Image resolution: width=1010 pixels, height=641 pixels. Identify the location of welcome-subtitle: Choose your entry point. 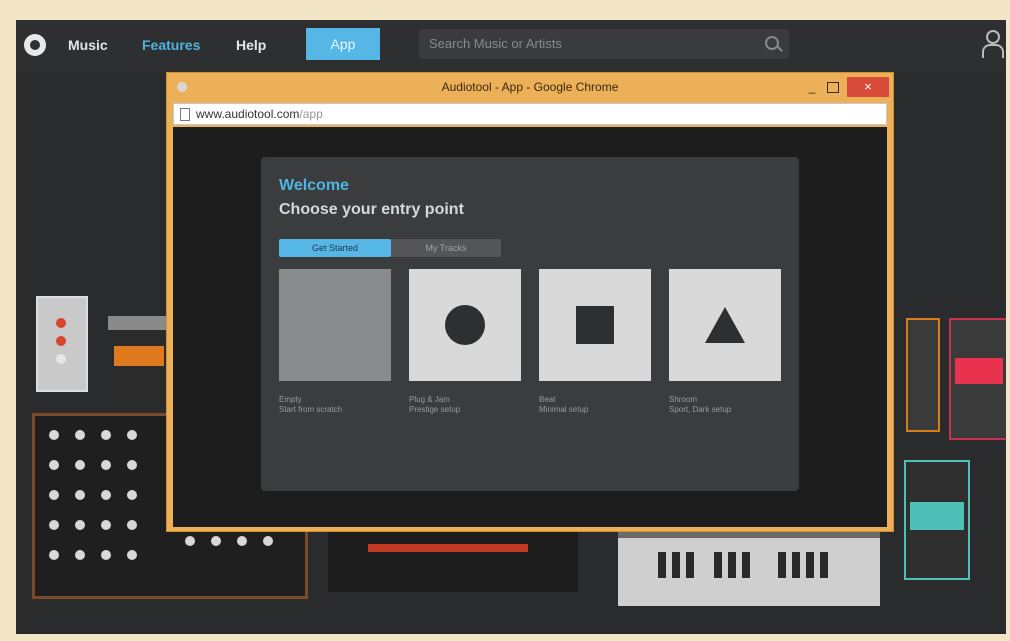
(371, 209).